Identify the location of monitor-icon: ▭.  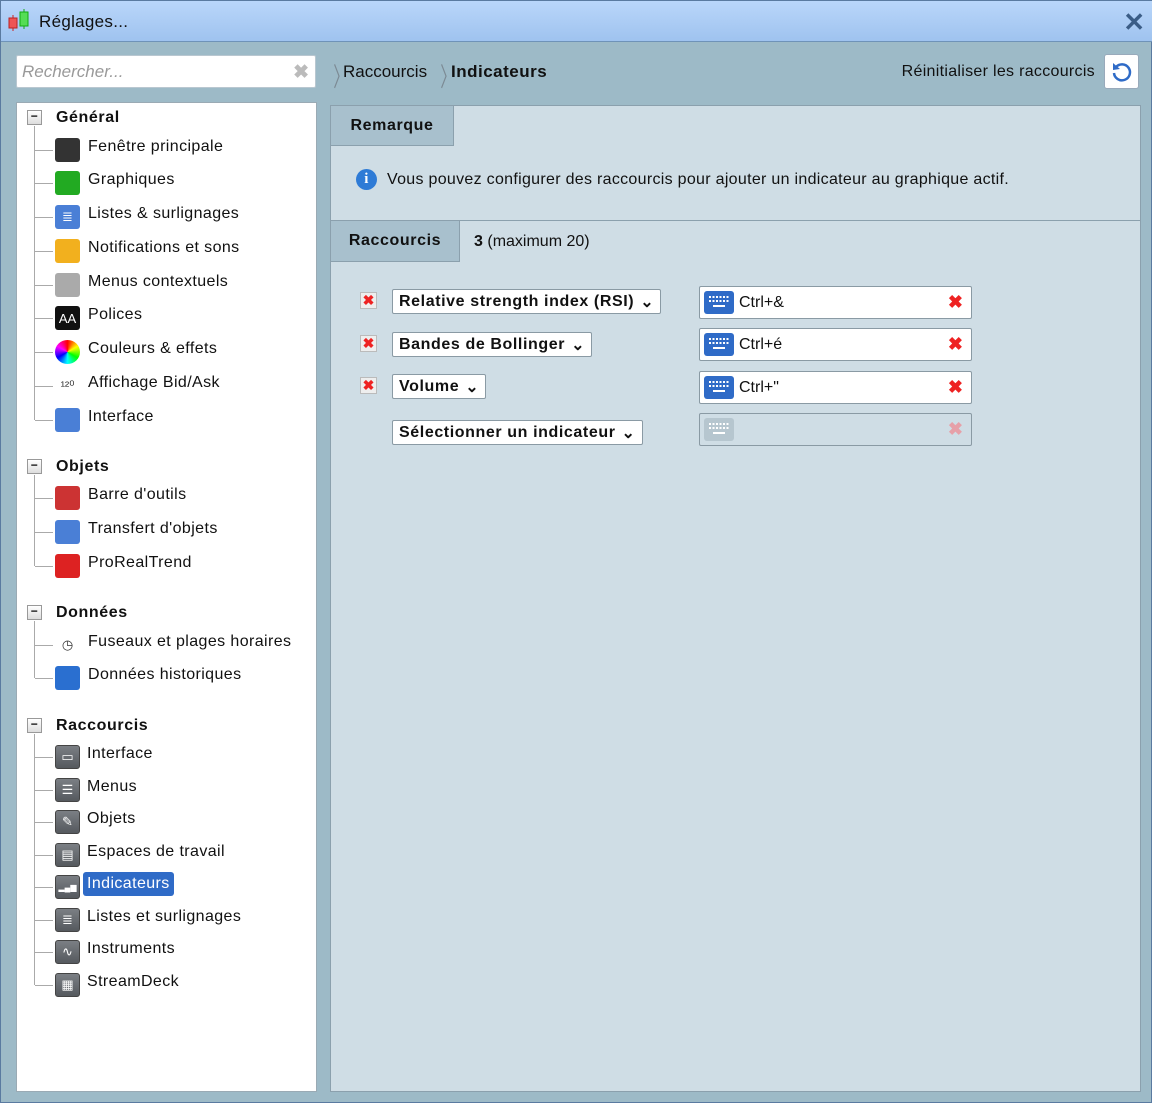
(67, 757).